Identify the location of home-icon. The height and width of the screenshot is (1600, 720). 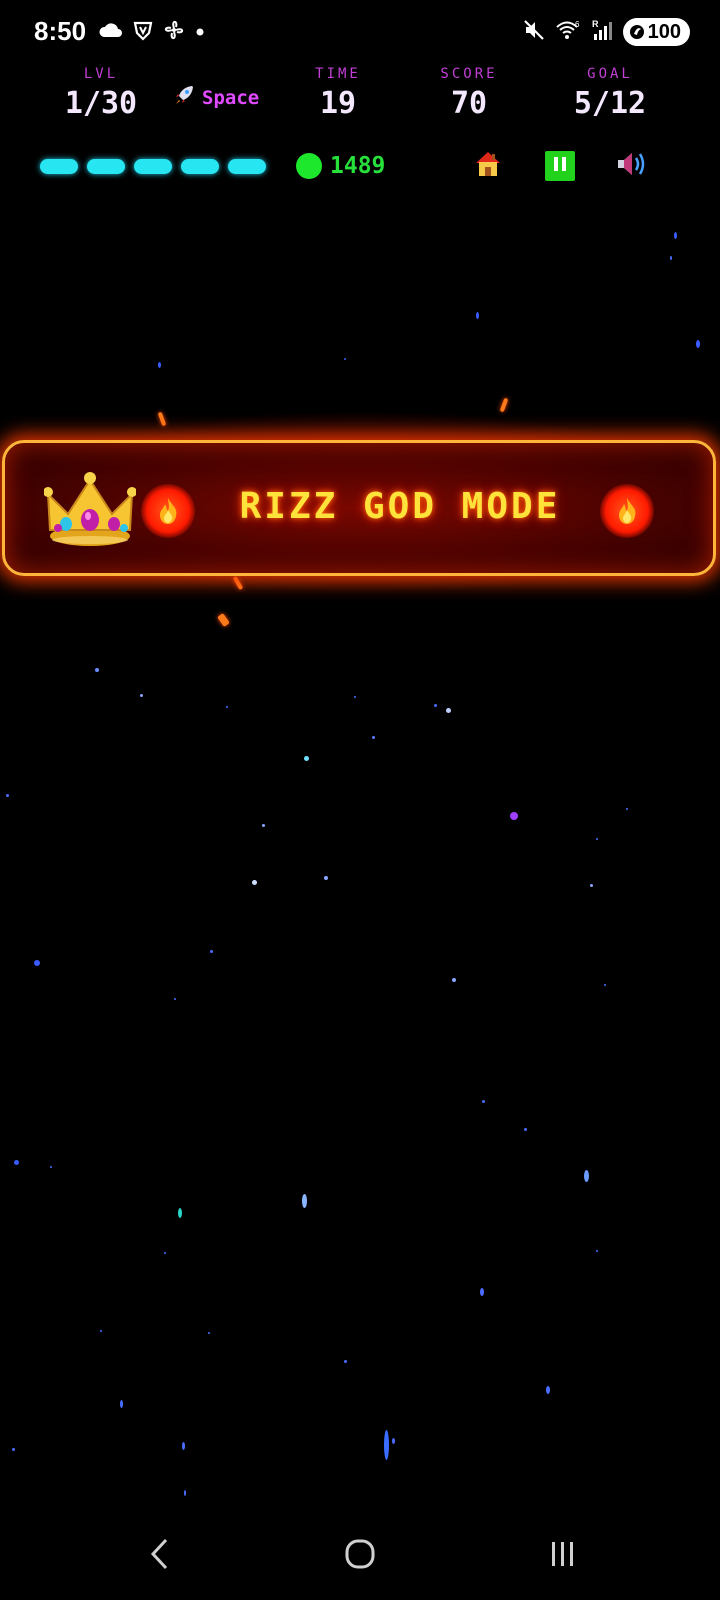
(488, 166).